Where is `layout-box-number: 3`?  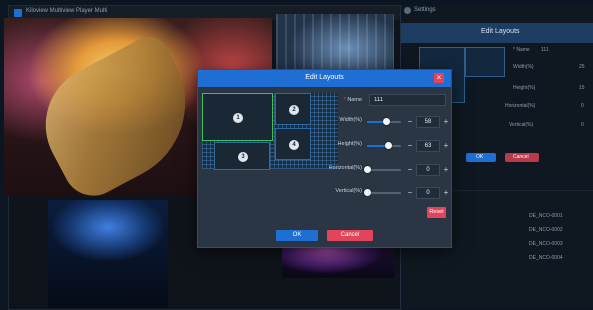 layout-box-number: 3 is located at coordinates (243, 157).